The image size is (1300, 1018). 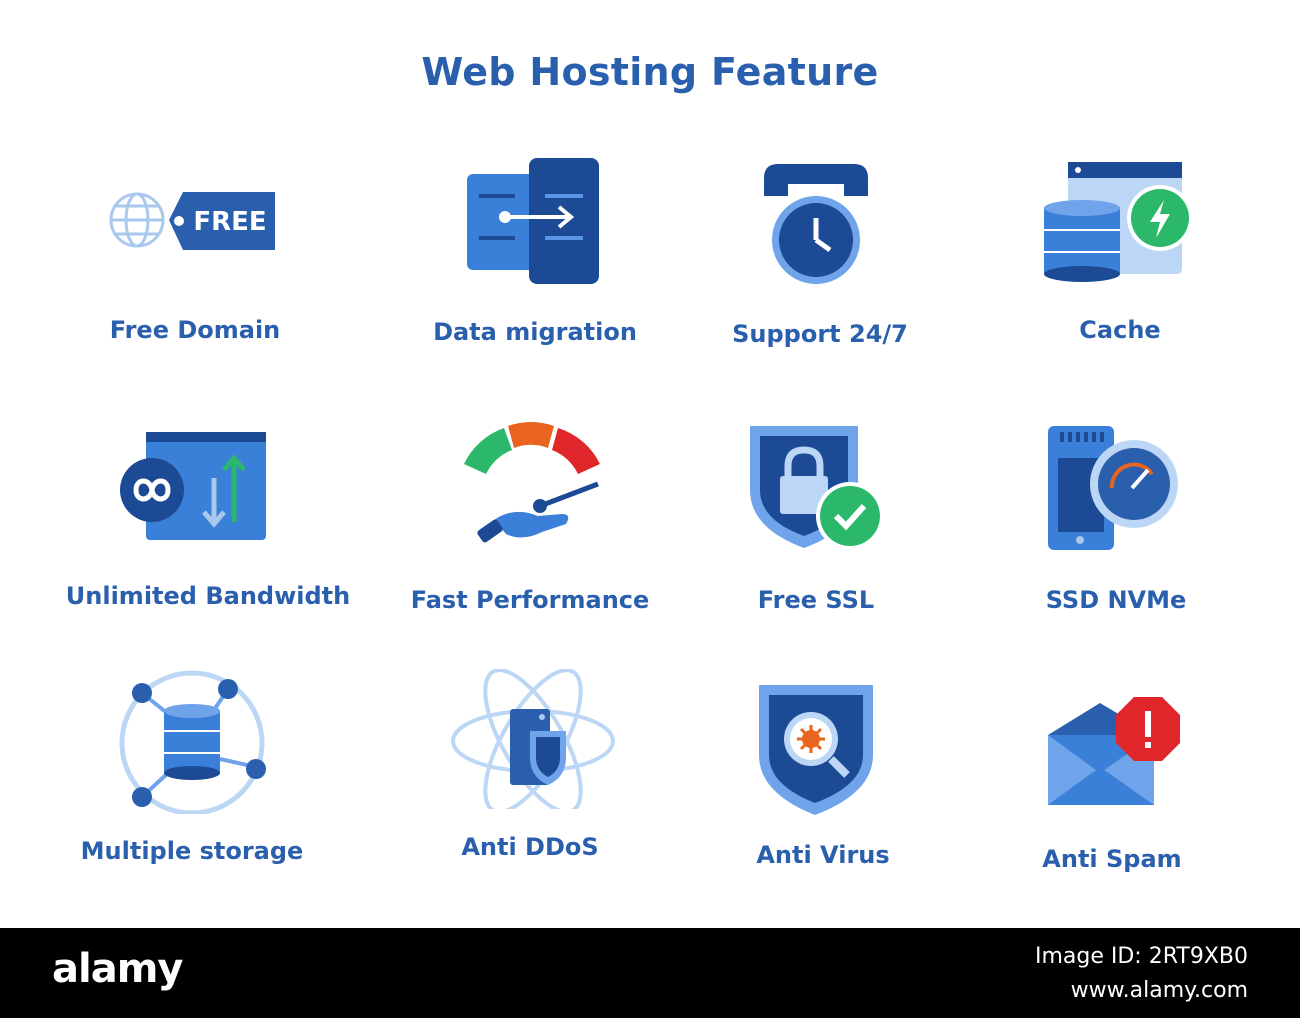 I want to click on website-text: www.alamy.com, so click(x=1159, y=990).